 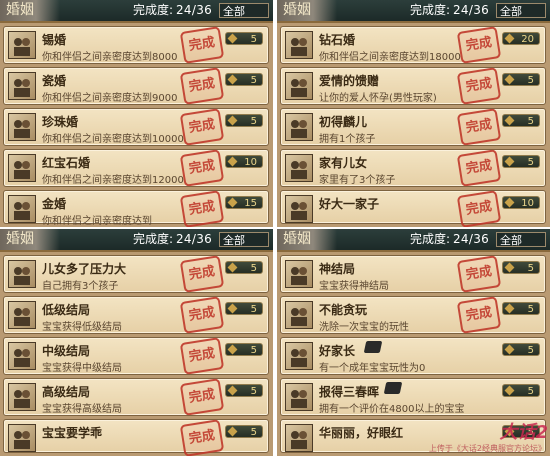 I want to click on achievement-row: 锡婚 你和伴侣之间亲密度达到8000 完成 5, so click(x=136, y=45).